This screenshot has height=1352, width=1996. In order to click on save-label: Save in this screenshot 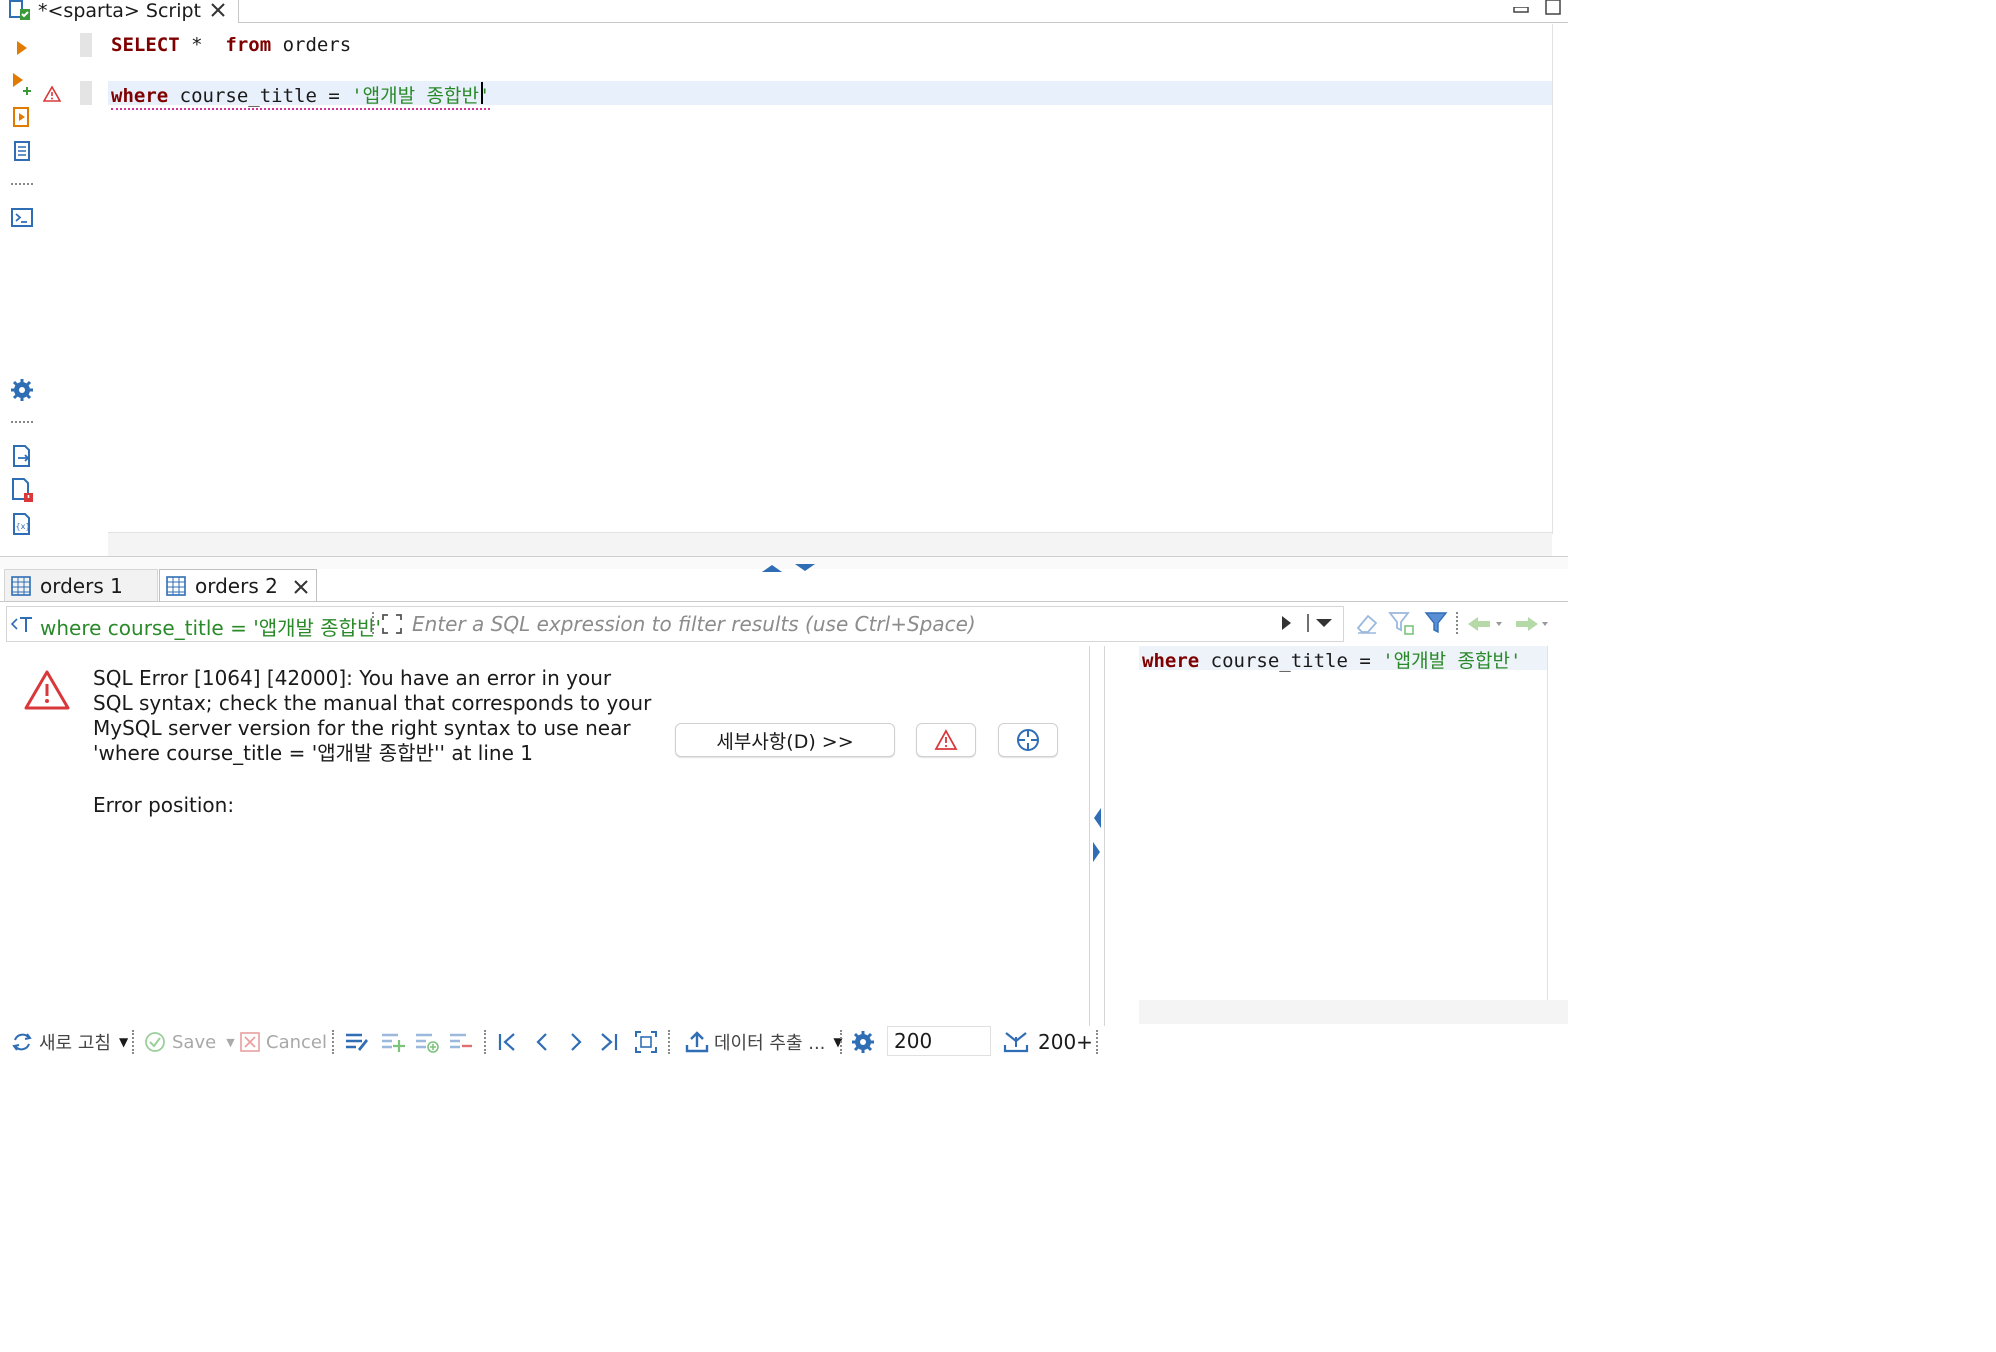, I will do `click(194, 1042)`.